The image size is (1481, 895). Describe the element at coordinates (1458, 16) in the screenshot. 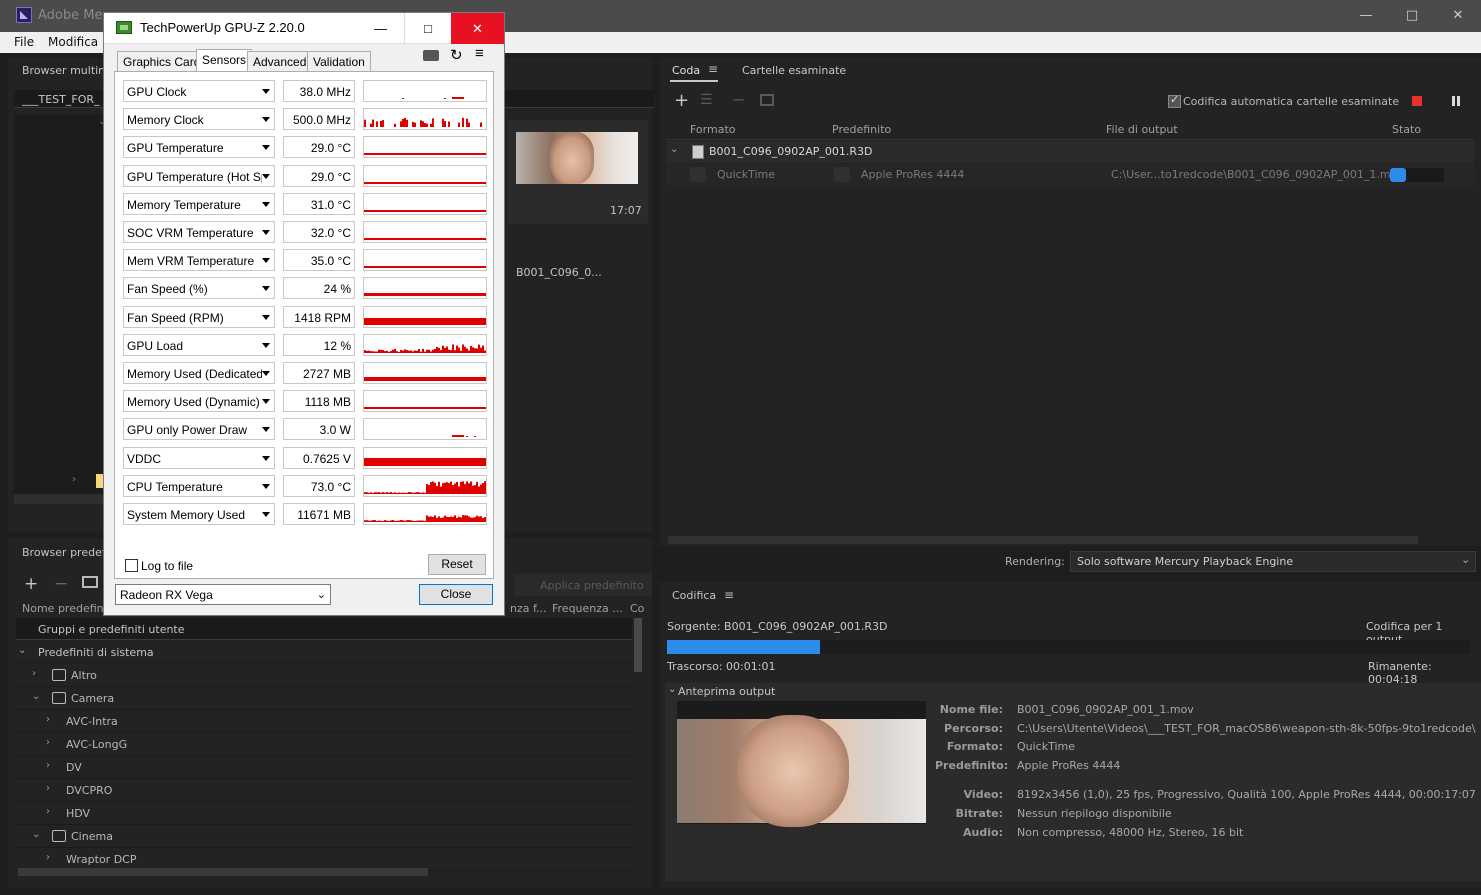

I see `ame-close-button: ✕` at that location.